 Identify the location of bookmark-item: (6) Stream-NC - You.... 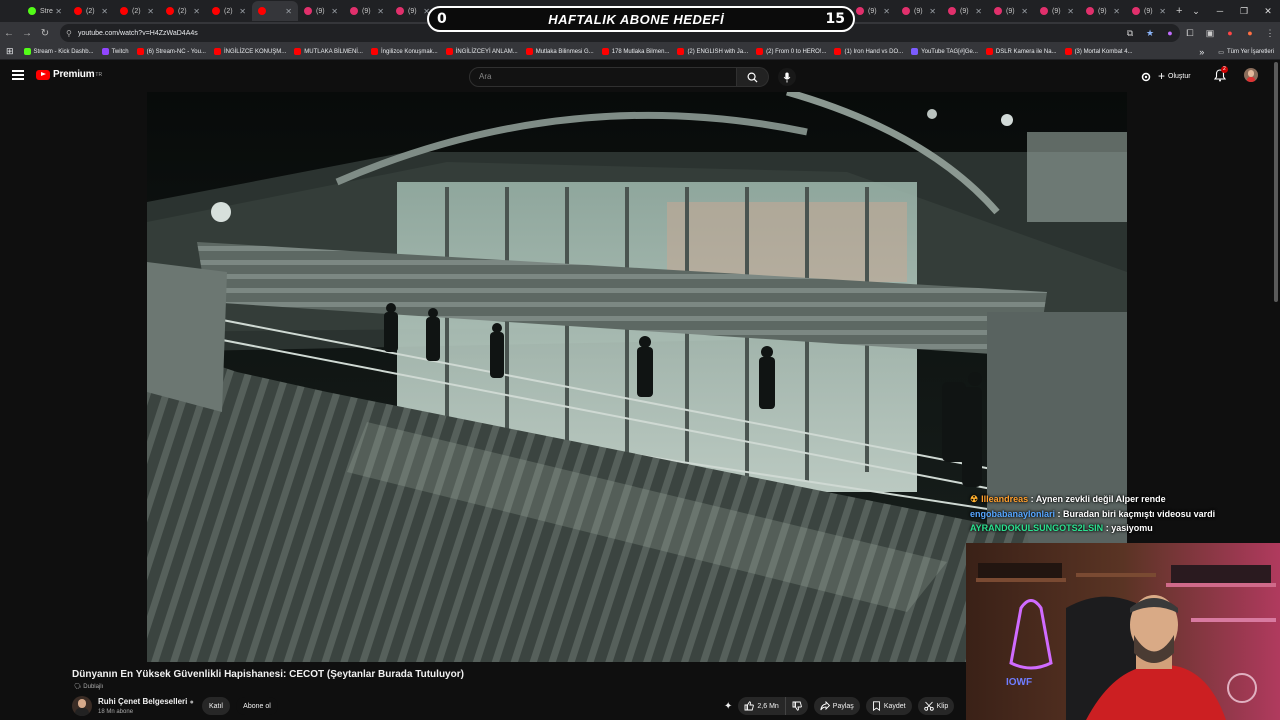
(171, 51).